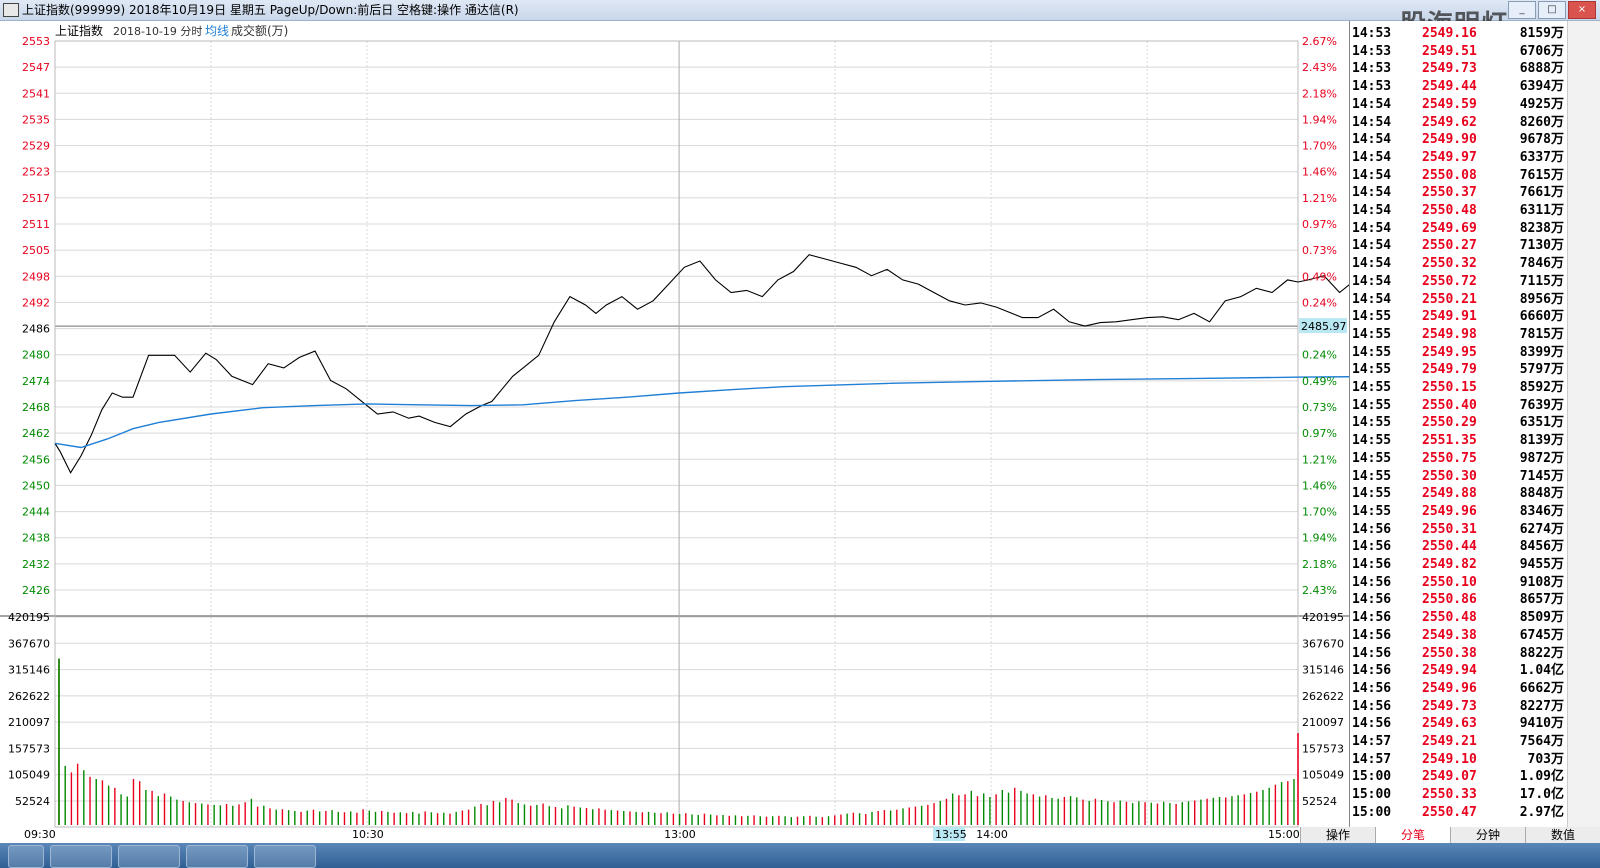  What do you see at coordinates (1319, 538) in the screenshot?
I see `pct-tick-label: 1.94%` at bounding box center [1319, 538].